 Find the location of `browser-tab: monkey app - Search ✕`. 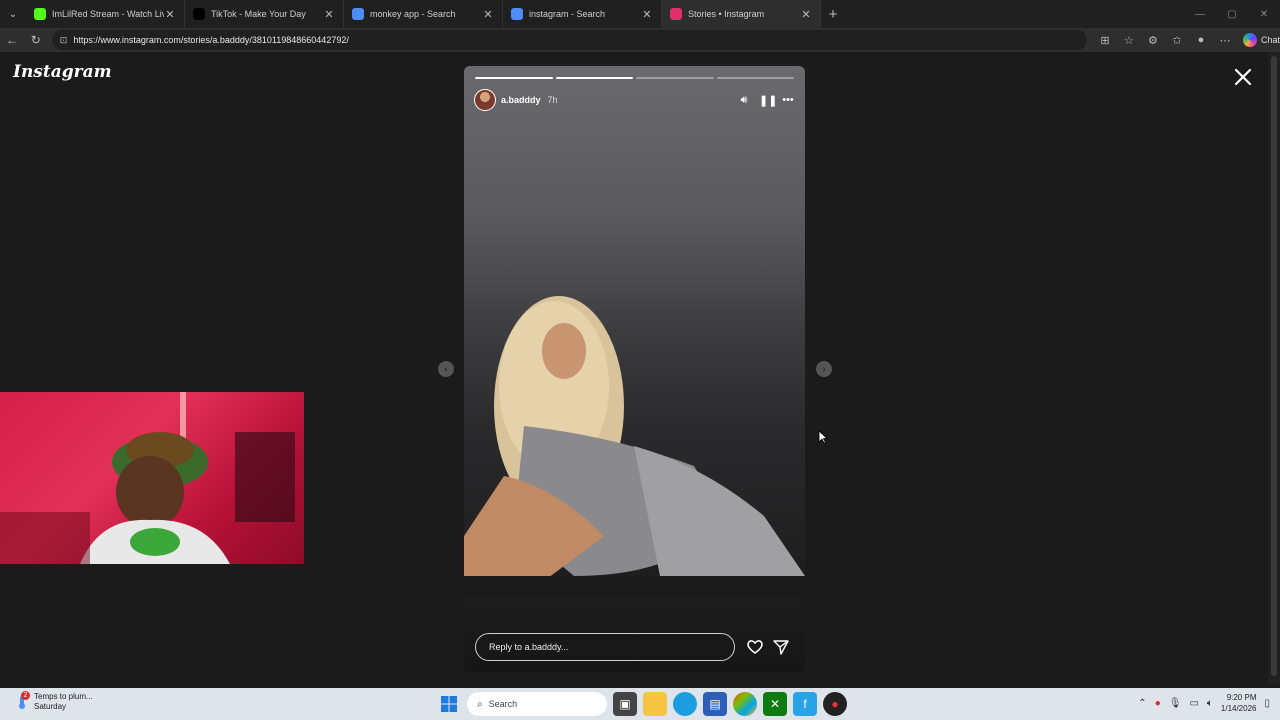

browser-tab: monkey app - Search ✕ is located at coordinates (423, 14).